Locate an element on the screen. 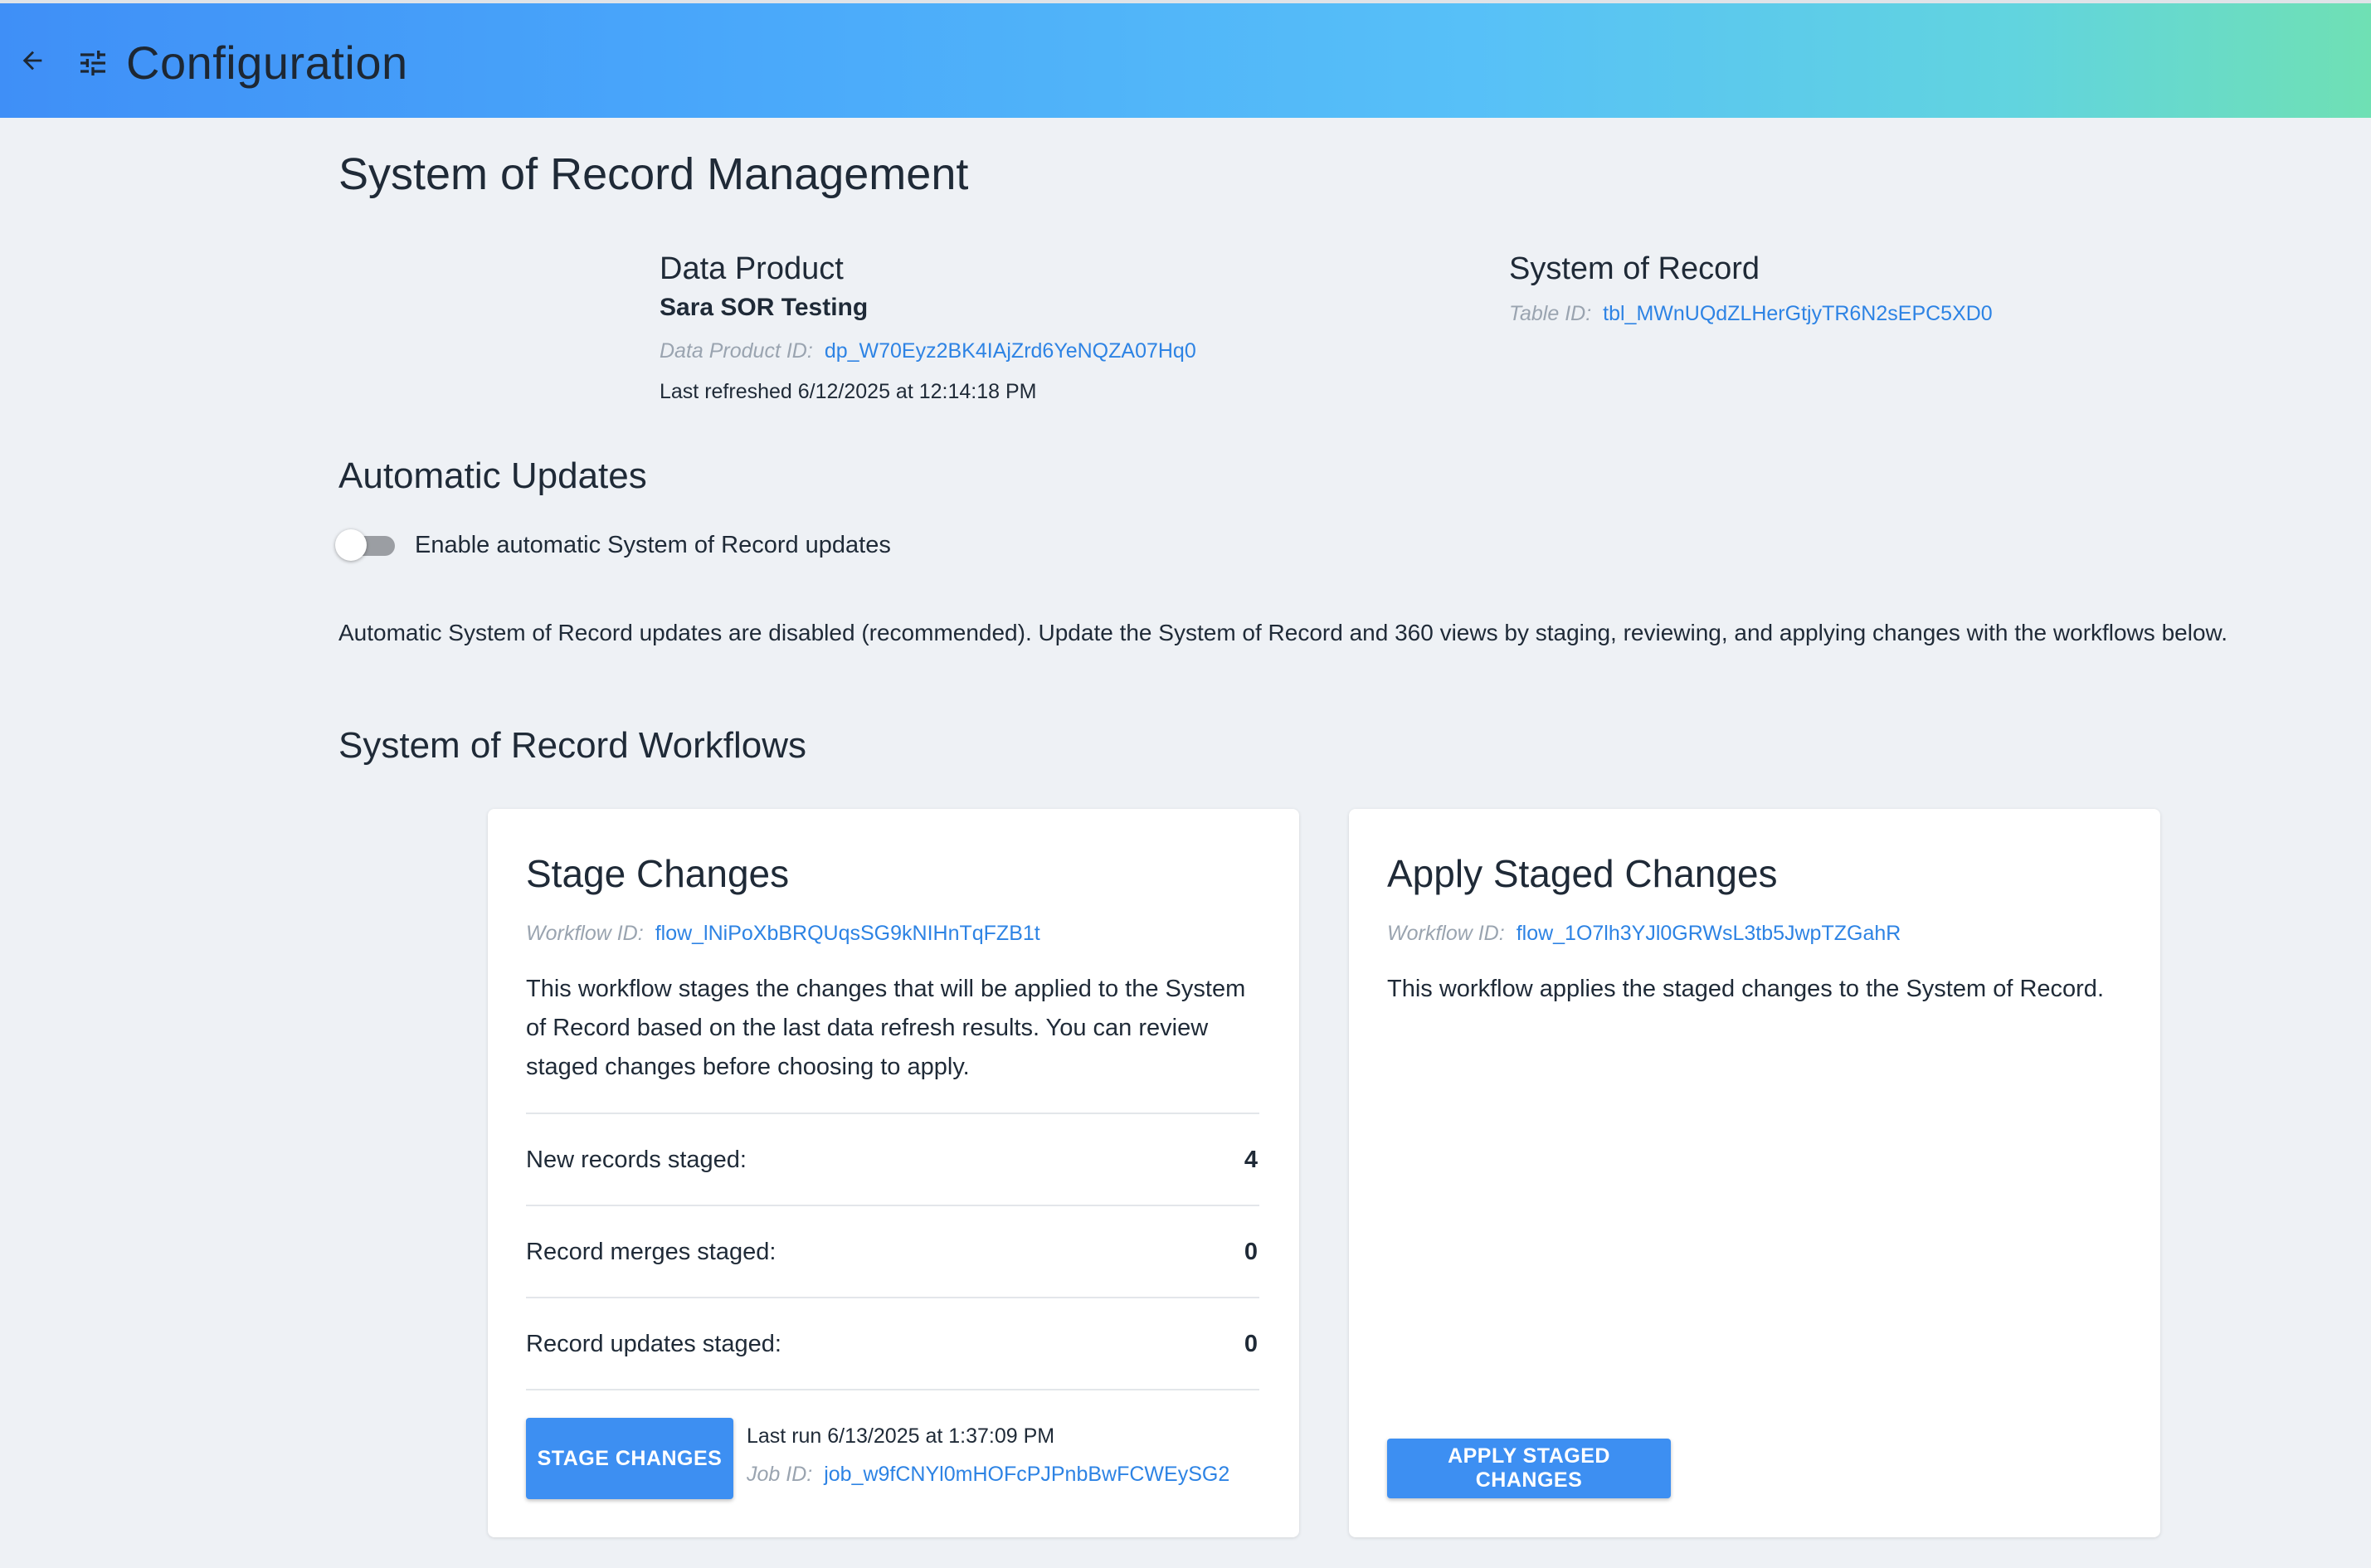 The image size is (2371, 1568). apply-staged-changes-button: APPLY STAGED CHANGES is located at coordinates (1529, 1468).